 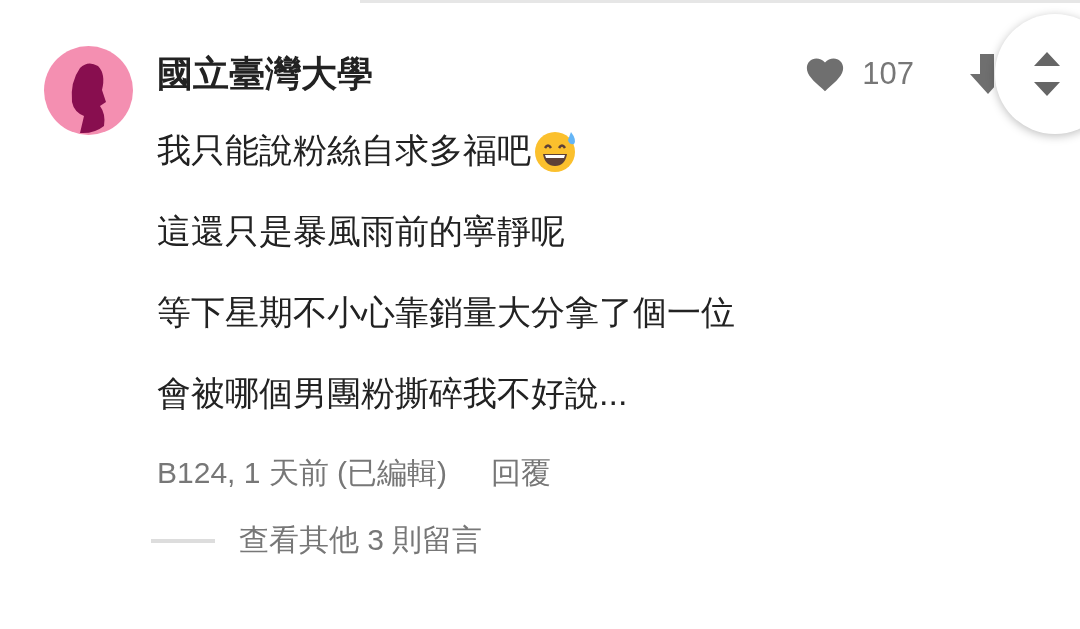 What do you see at coordinates (1047, 74) in the screenshot?
I see `up-down-icon` at bounding box center [1047, 74].